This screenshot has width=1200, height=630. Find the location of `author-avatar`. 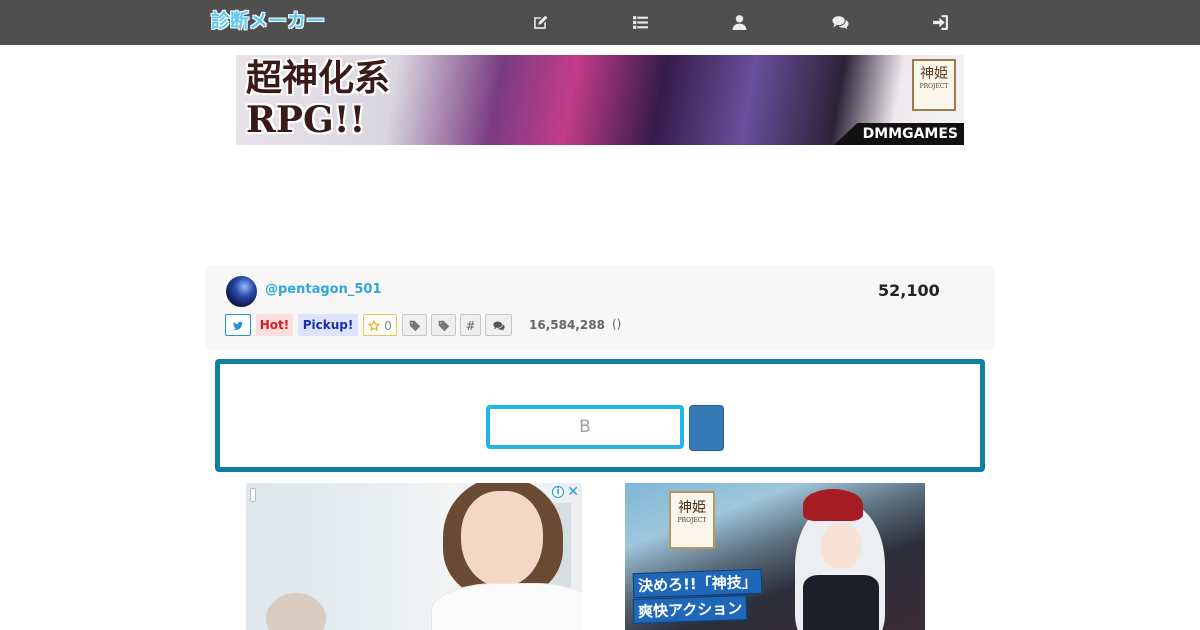

author-avatar is located at coordinates (241, 291).